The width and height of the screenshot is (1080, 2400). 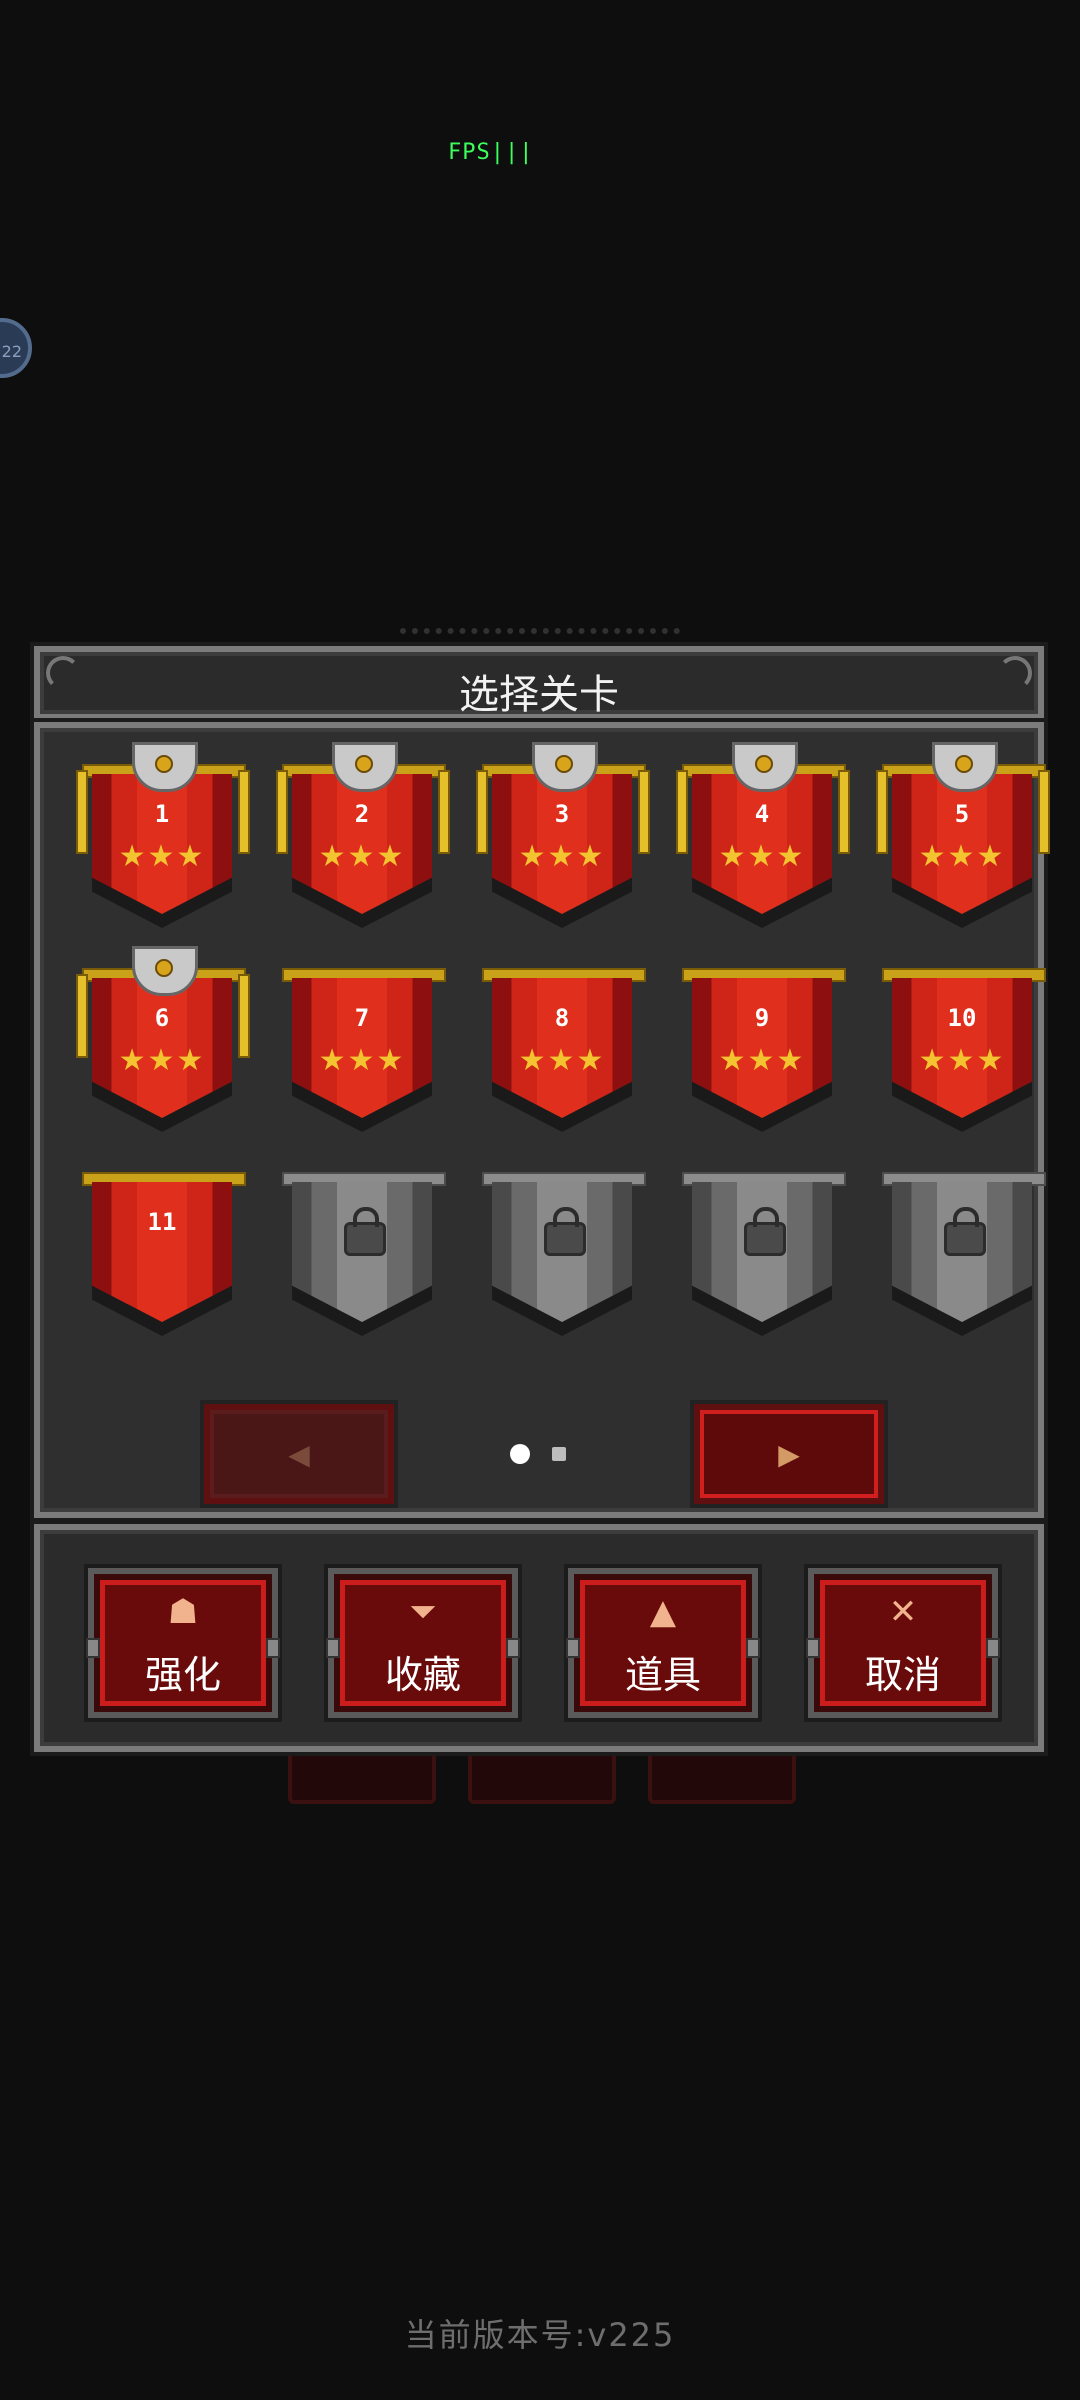 What do you see at coordinates (559, 1454) in the screenshot?
I see `page-dot` at bounding box center [559, 1454].